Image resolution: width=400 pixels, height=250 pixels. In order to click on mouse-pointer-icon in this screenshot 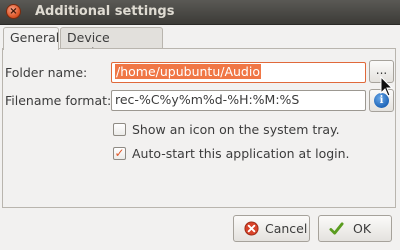, I will do `click(387, 86)`.